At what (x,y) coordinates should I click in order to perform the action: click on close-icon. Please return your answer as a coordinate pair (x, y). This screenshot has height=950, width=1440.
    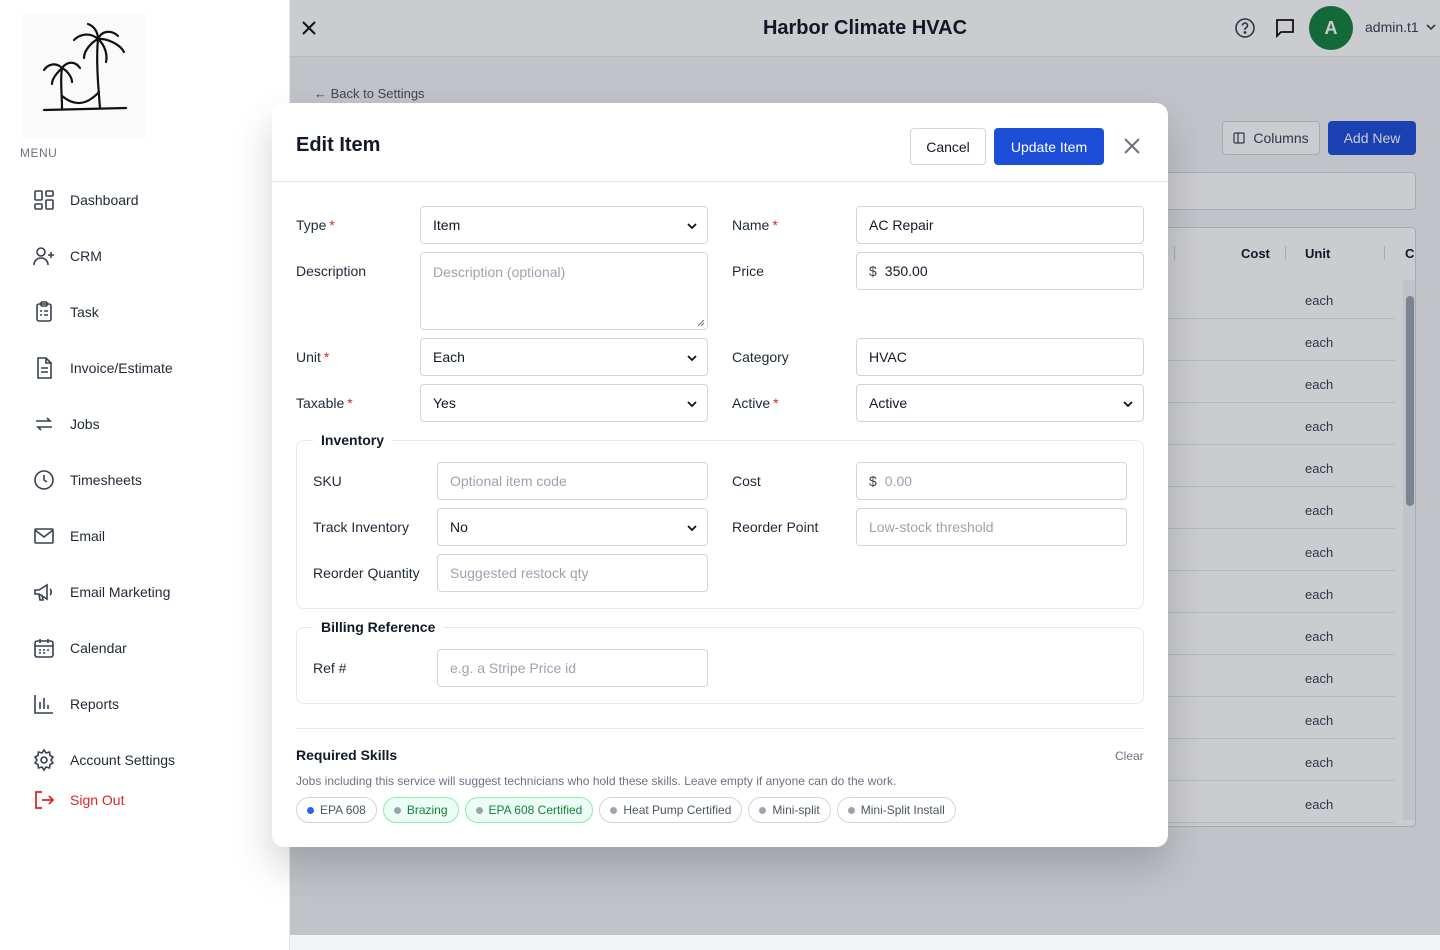
    Looking at the image, I should click on (1132, 146).